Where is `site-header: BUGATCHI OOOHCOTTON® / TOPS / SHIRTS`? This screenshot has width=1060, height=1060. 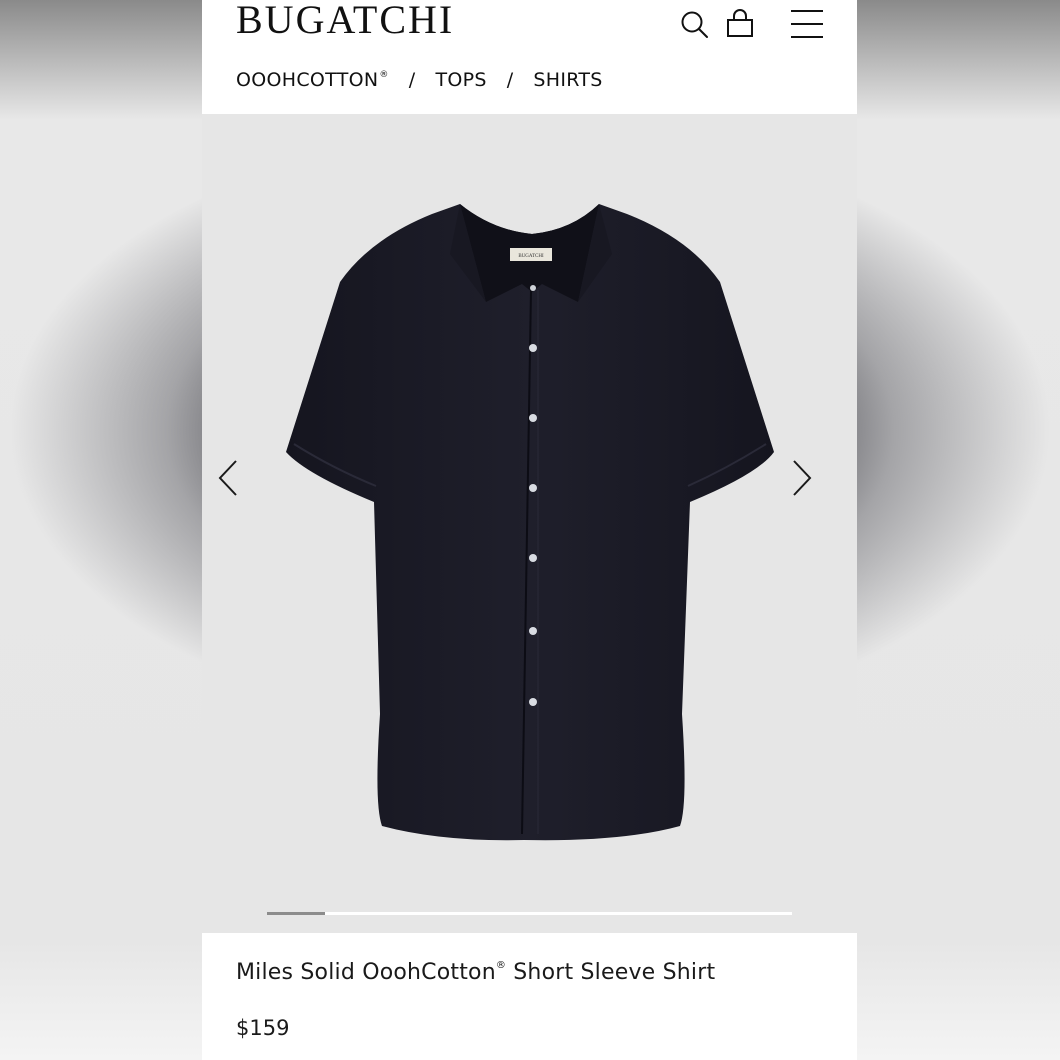
site-header: BUGATCHI OOOHCOTTON® / TOPS / SHIRTS is located at coordinates (529, 57).